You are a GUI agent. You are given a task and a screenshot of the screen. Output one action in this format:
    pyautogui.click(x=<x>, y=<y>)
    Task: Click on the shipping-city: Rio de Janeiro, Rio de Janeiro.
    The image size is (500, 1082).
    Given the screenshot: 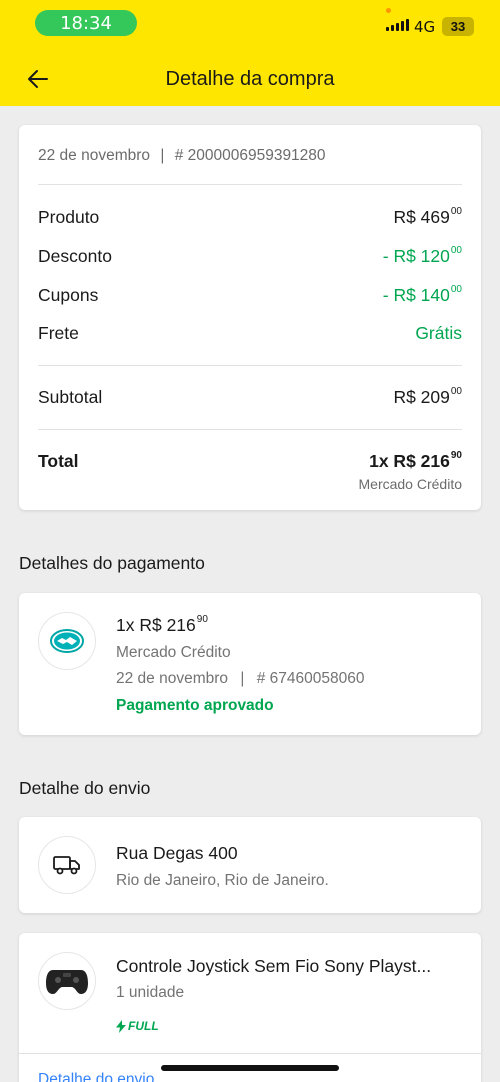 What is the action you would take?
    pyautogui.click(x=222, y=880)
    